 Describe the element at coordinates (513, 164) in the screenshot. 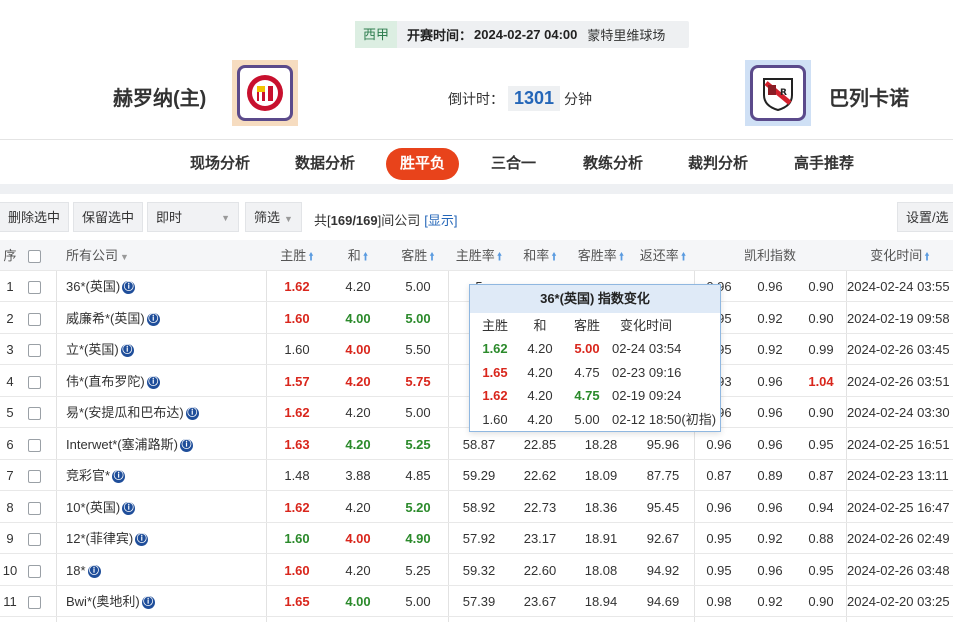

I see `tab-three-in-one: 三合一` at that location.